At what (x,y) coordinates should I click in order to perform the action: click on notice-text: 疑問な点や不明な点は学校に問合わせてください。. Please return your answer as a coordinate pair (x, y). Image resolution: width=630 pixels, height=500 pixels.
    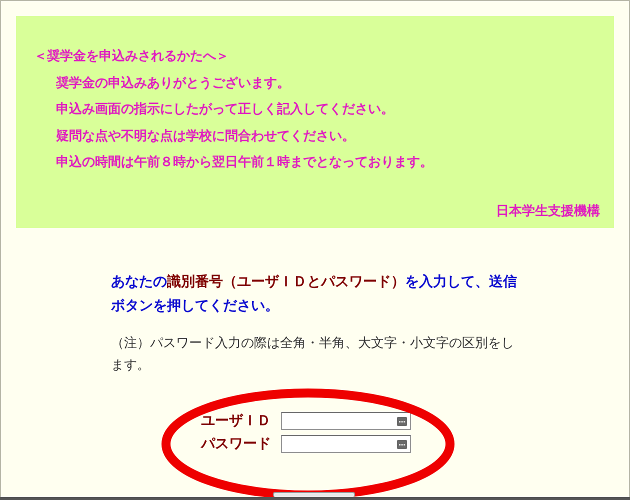
    Looking at the image, I should click on (205, 136).